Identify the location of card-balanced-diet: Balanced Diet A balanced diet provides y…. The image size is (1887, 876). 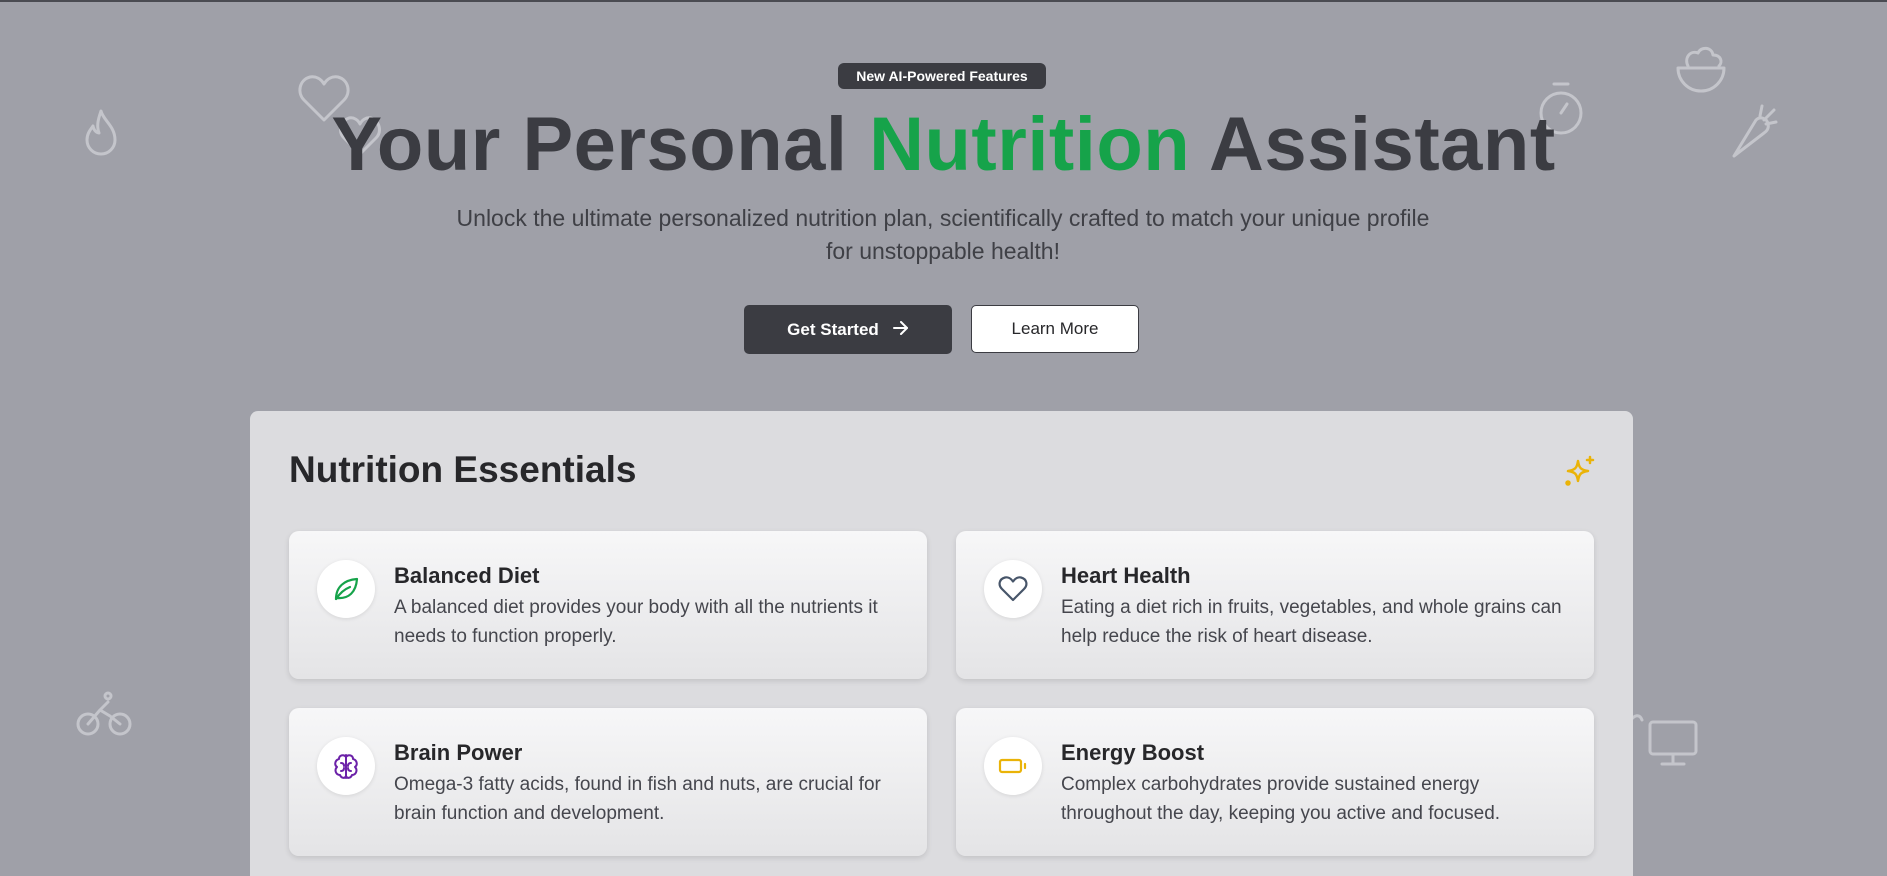
(608, 605).